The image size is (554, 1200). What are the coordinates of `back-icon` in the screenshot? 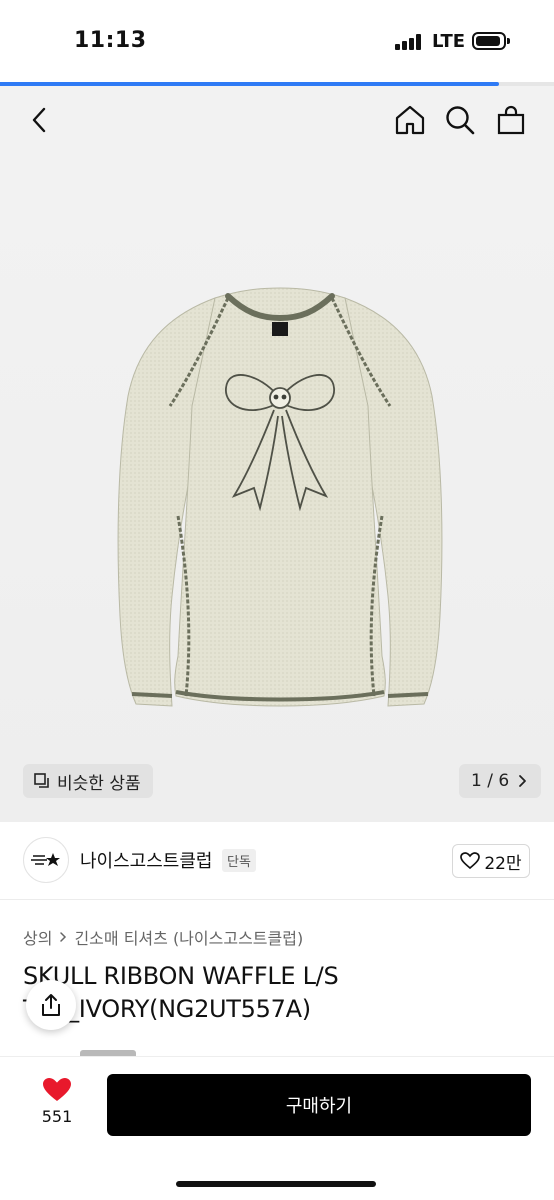 It's located at (39, 120).